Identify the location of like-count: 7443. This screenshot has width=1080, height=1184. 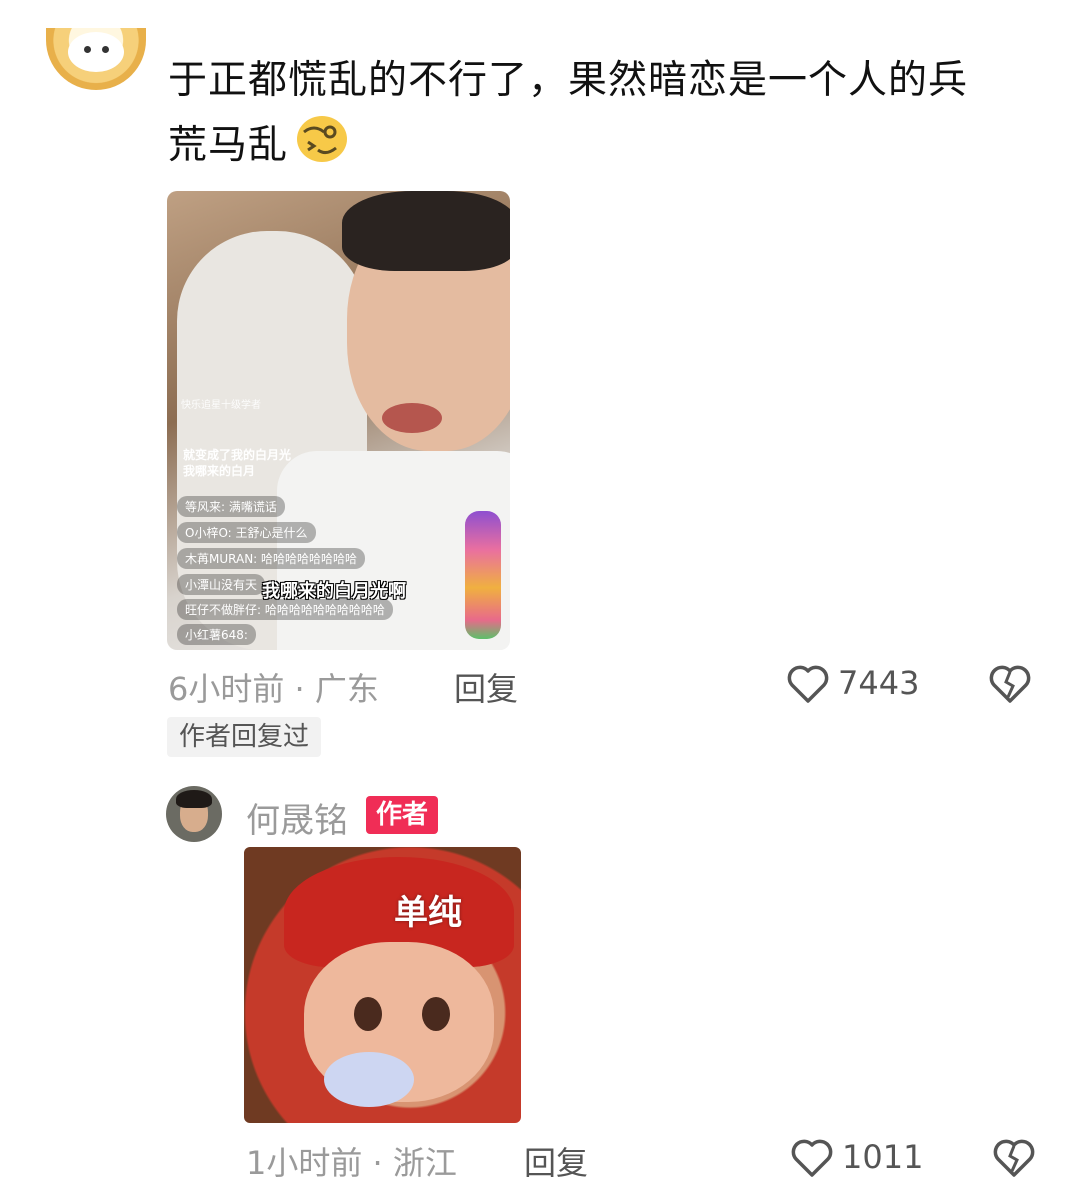
(879, 683).